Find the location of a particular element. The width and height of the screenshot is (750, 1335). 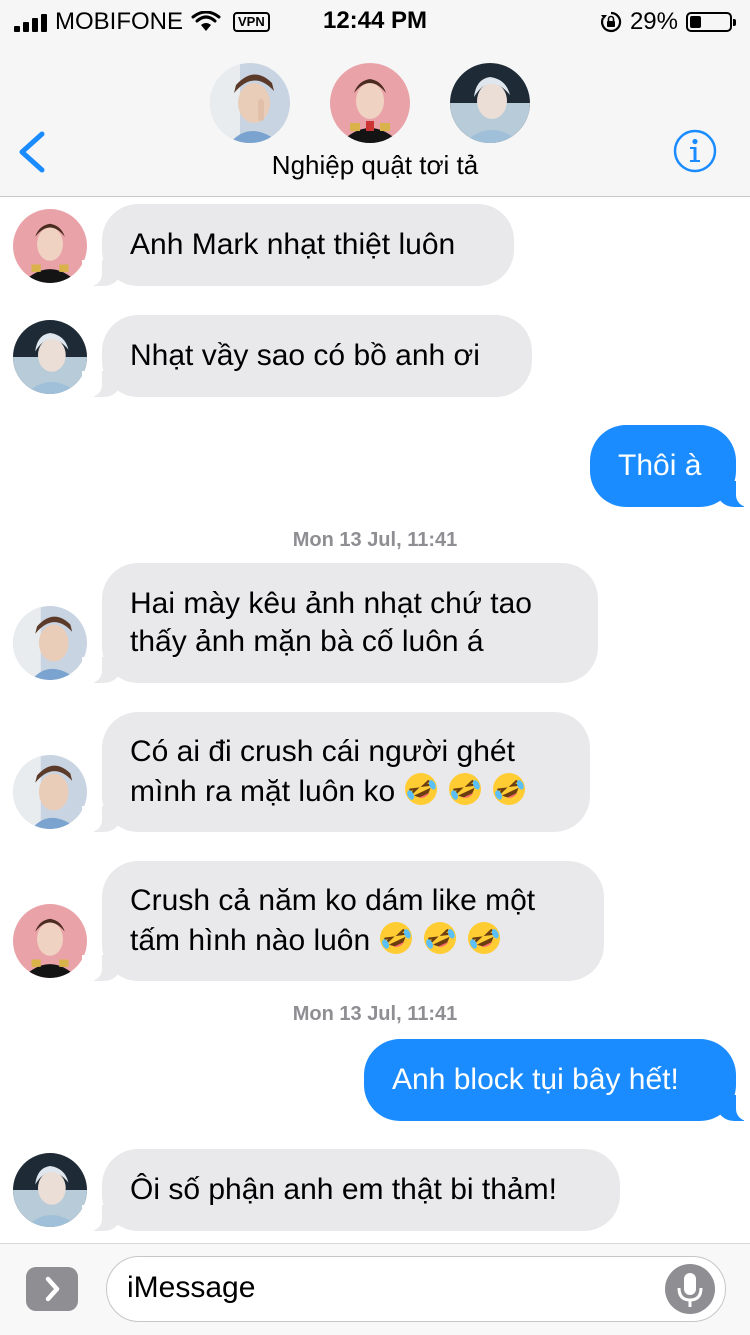

back-button is located at coordinates (32, 152).